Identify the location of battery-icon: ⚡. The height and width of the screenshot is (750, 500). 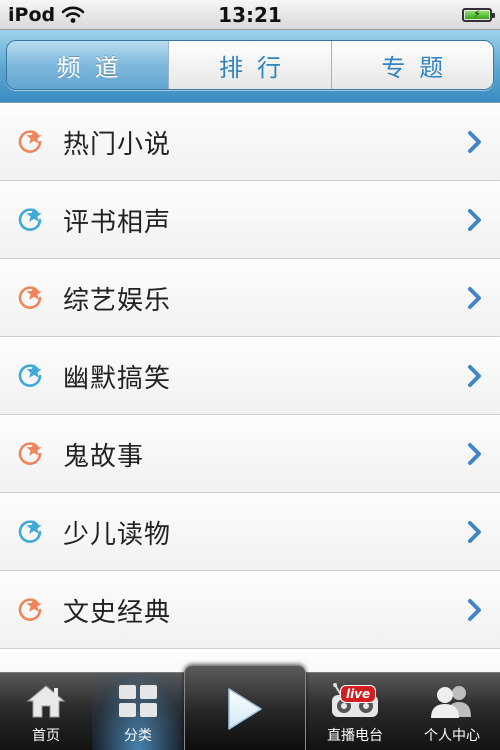
(478, 14).